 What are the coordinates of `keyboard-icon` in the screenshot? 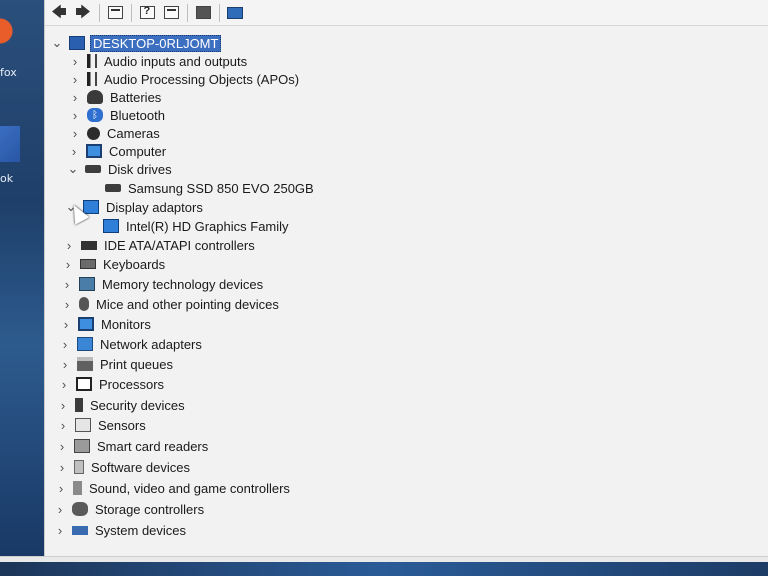 It's located at (88, 264).